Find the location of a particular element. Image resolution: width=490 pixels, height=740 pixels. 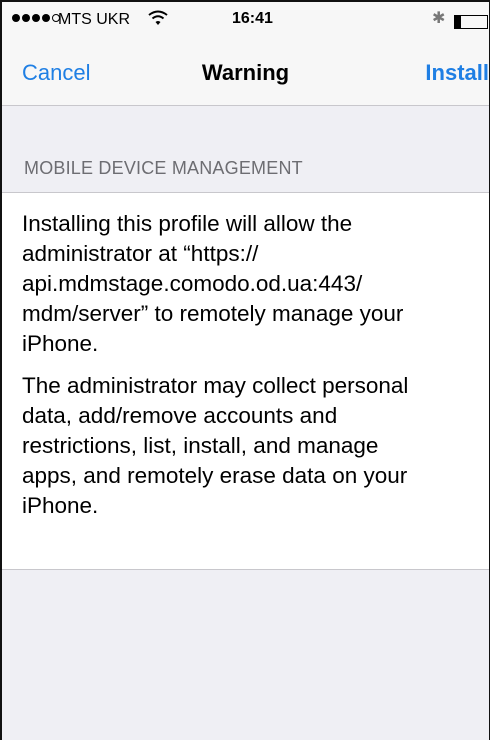

status-time: 16:41 is located at coordinates (252, 18).